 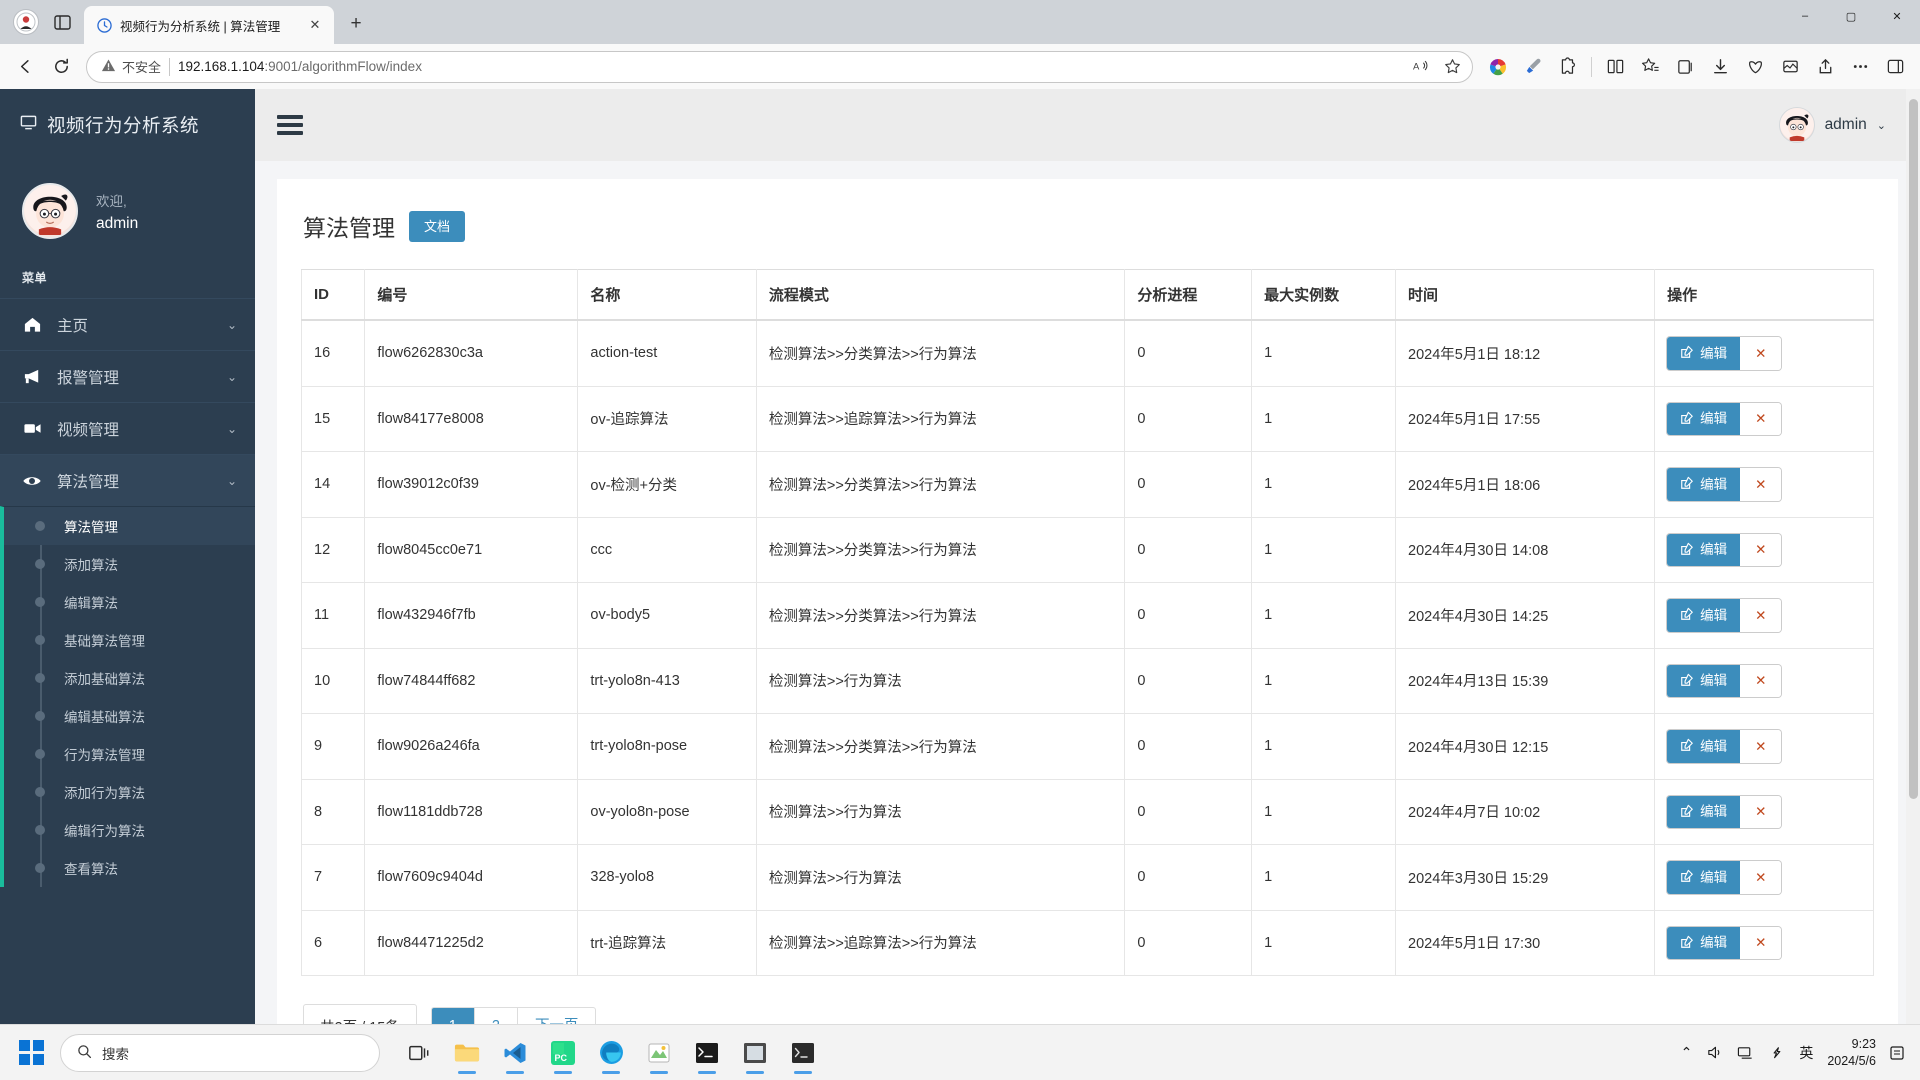 I want to click on favorite-star-icon, so click(x=1452, y=67).